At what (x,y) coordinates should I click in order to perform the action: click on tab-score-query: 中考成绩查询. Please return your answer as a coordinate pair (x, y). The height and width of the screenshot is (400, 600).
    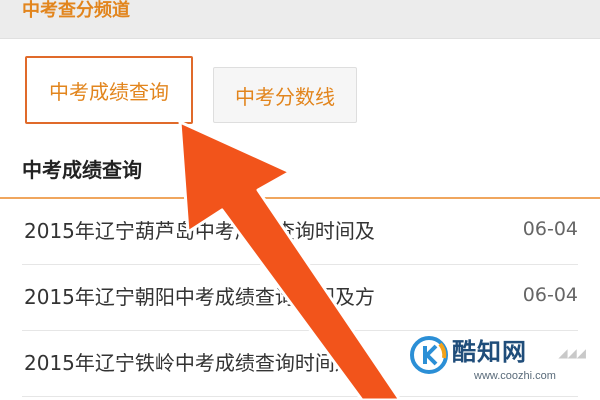
    Looking at the image, I should click on (109, 90).